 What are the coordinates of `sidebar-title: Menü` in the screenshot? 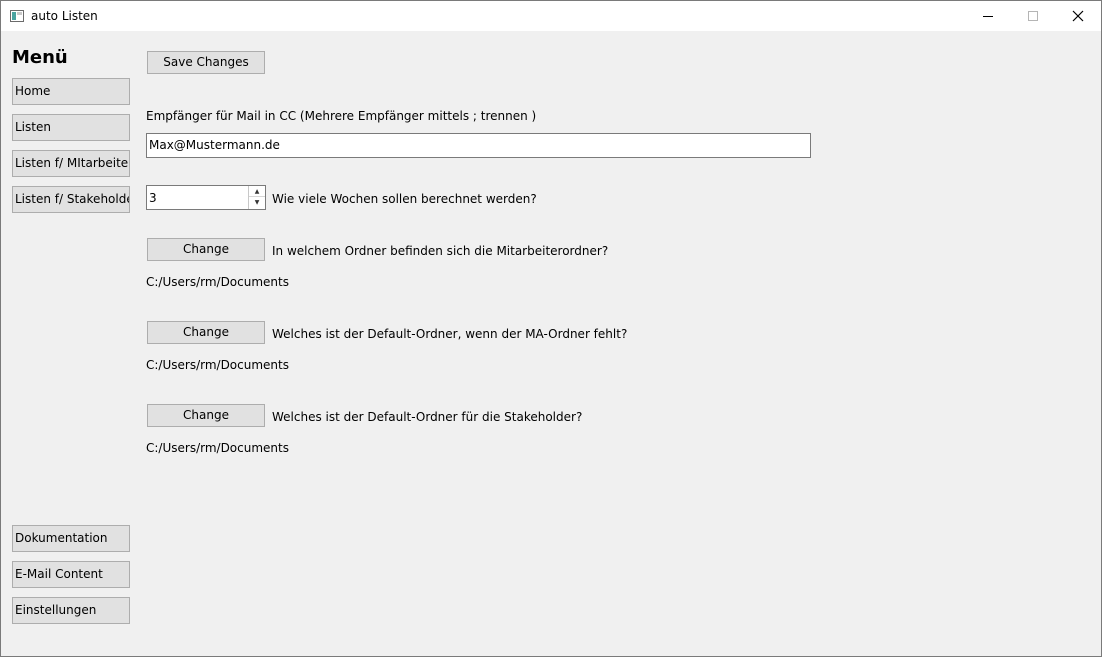 It's located at (40, 57).